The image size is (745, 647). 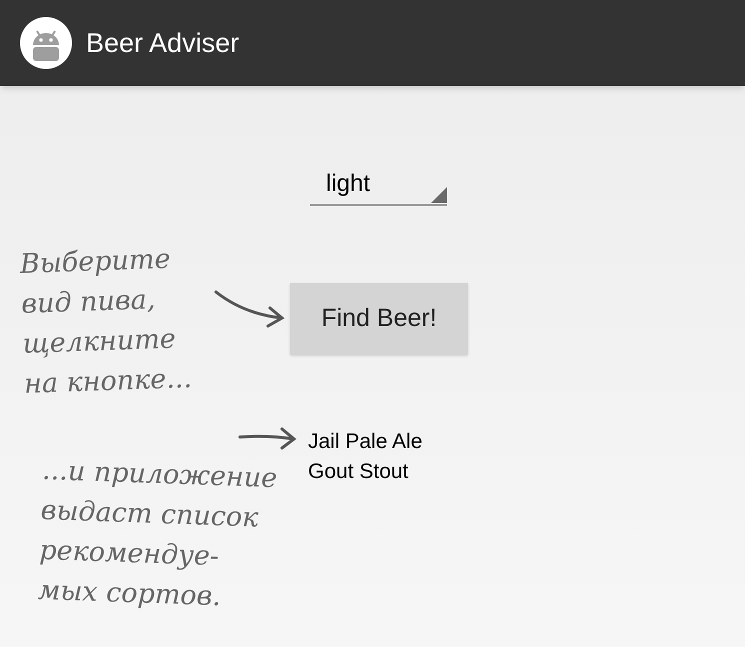 I want to click on beer-type-spinner: light, so click(x=378, y=185).